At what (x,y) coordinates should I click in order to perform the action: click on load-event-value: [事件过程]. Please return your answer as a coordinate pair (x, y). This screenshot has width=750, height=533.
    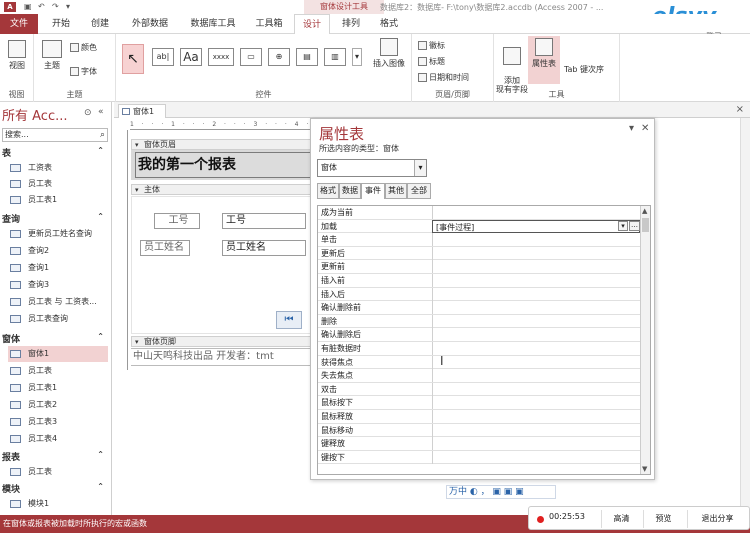
    Looking at the image, I should click on (536, 226).